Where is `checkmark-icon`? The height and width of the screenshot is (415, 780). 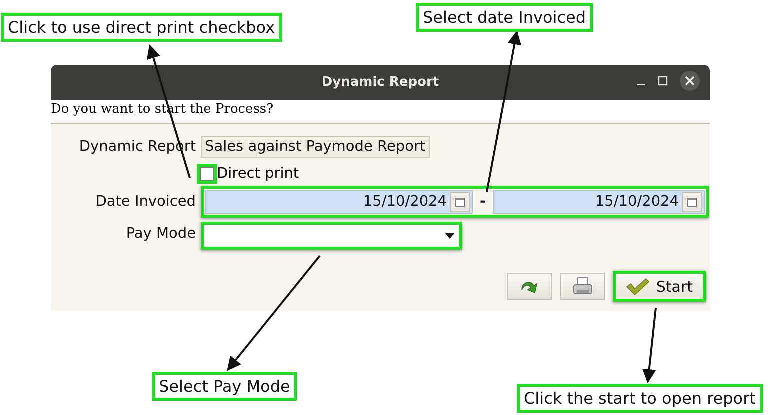
checkmark-icon is located at coordinates (638, 287).